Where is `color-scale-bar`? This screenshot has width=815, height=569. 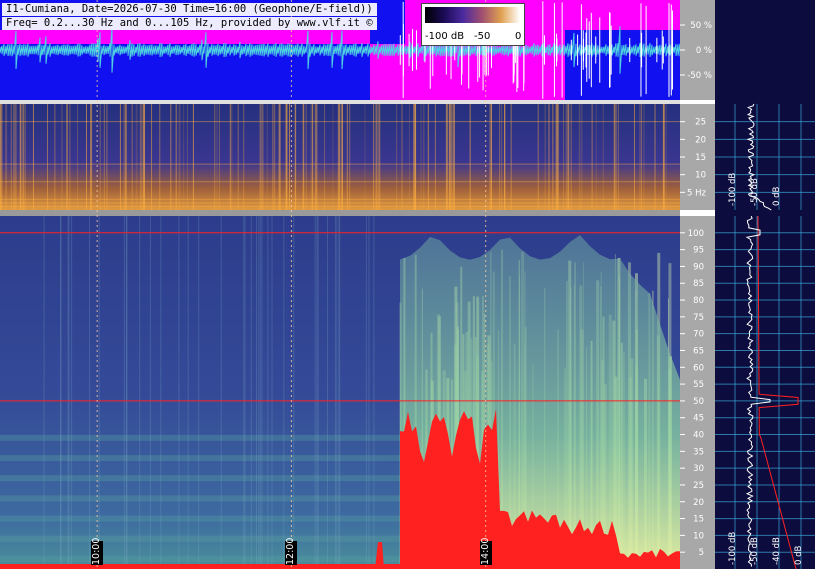 color-scale-bar is located at coordinates (472, 15).